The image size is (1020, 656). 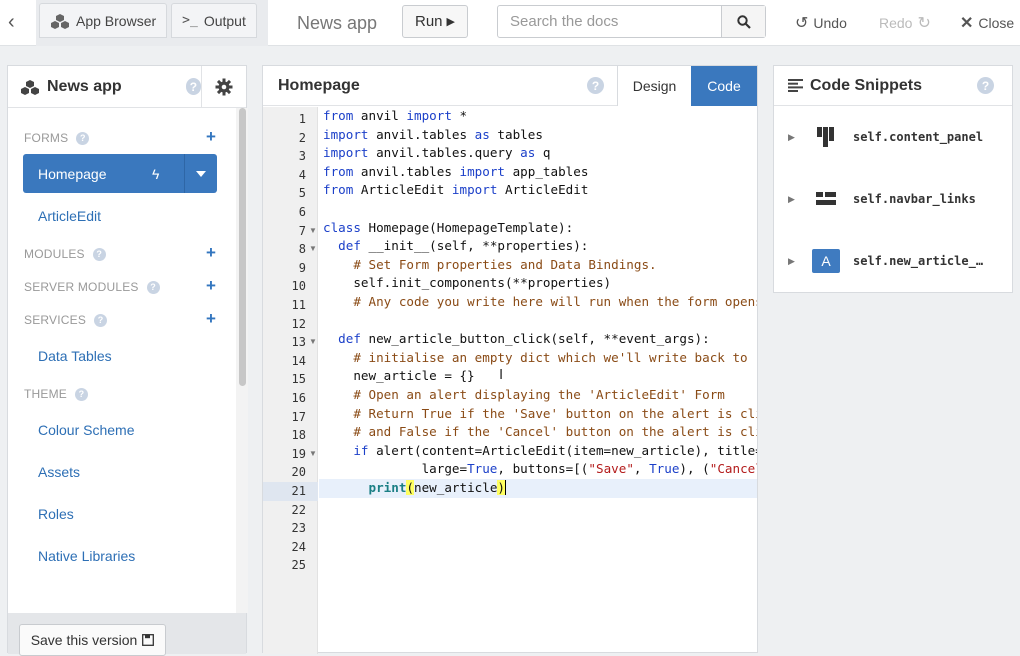 I want to click on app-name: News app, so click(x=84, y=86).